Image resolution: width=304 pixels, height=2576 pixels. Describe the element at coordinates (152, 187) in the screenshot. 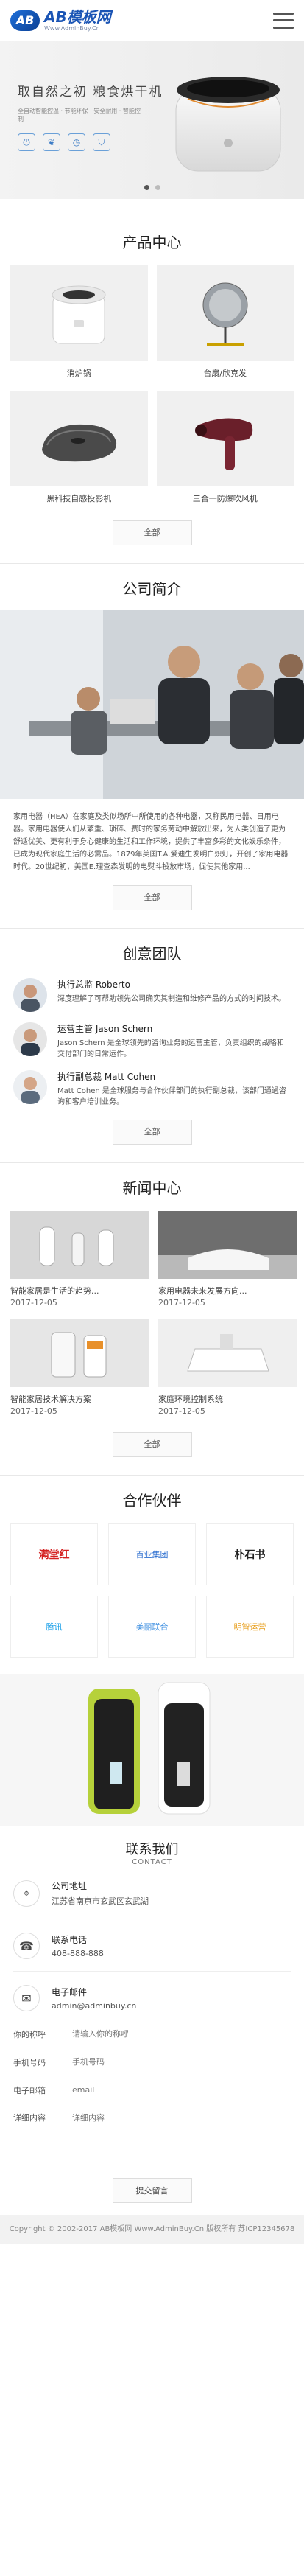

I see `carousel-dots` at that location.